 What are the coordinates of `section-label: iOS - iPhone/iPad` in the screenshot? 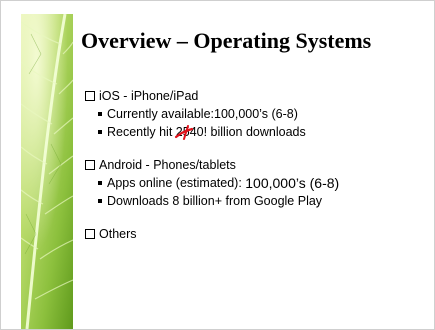 It's located at (149, 96).